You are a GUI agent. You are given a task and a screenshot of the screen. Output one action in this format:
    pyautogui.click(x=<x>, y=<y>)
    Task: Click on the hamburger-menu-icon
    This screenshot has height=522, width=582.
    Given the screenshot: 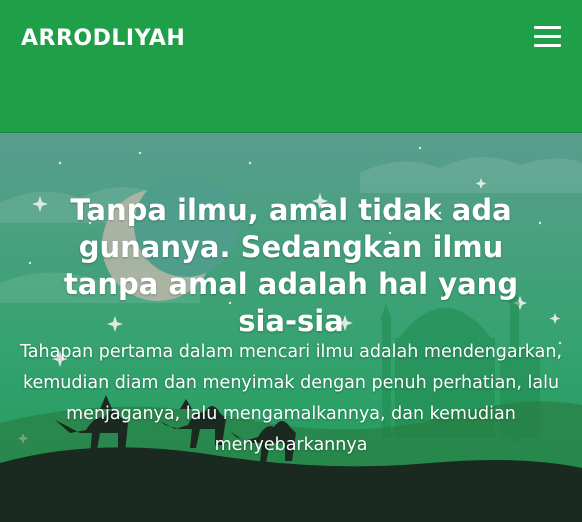 What is the action you would take?
    pyautogui.click(x=547, y=37)
    